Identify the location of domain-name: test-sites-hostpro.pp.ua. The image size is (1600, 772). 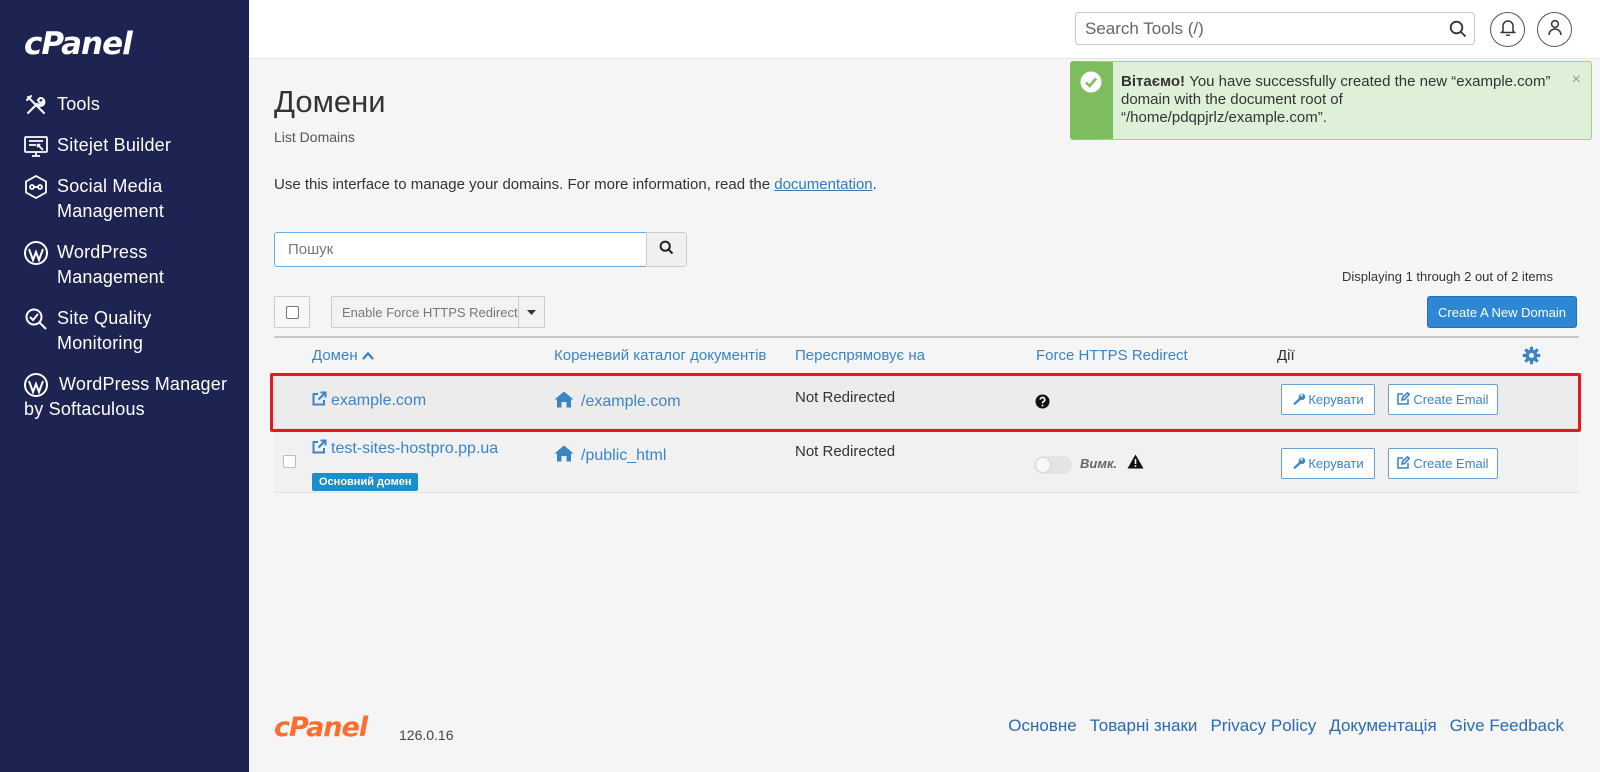
(415, 448).